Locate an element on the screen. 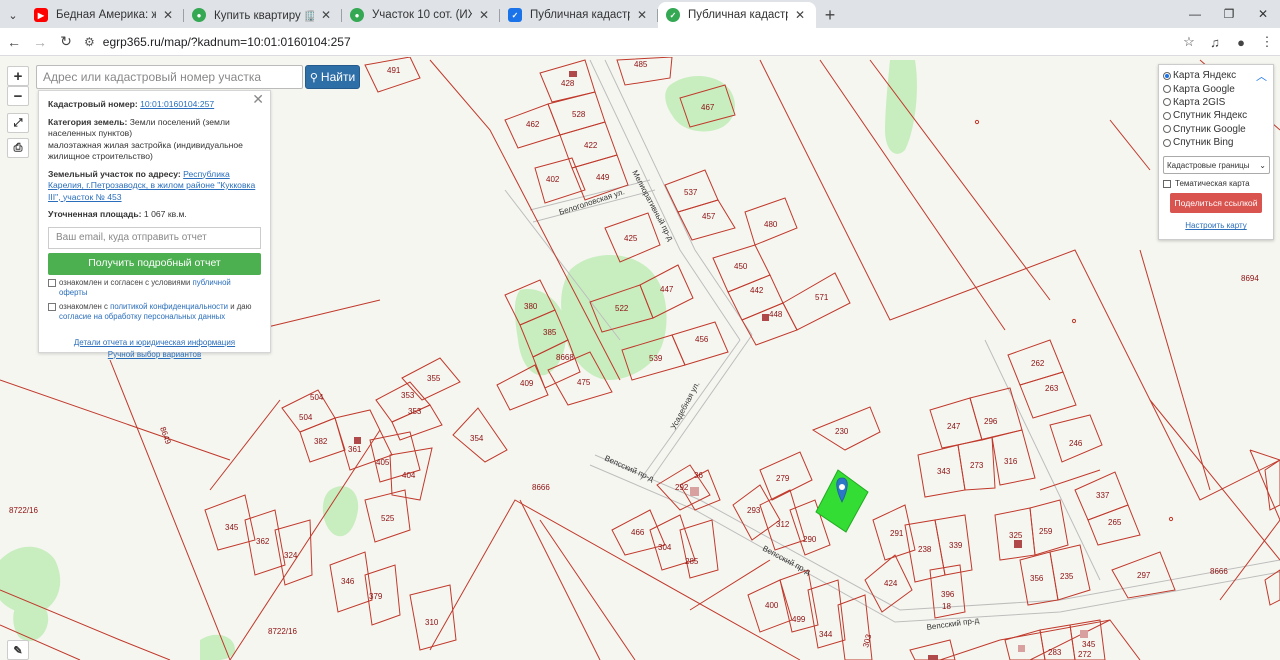 This screenshot has width=1280, height=660. site-info-icon: ⚙ is located at coordinates (89, 42).